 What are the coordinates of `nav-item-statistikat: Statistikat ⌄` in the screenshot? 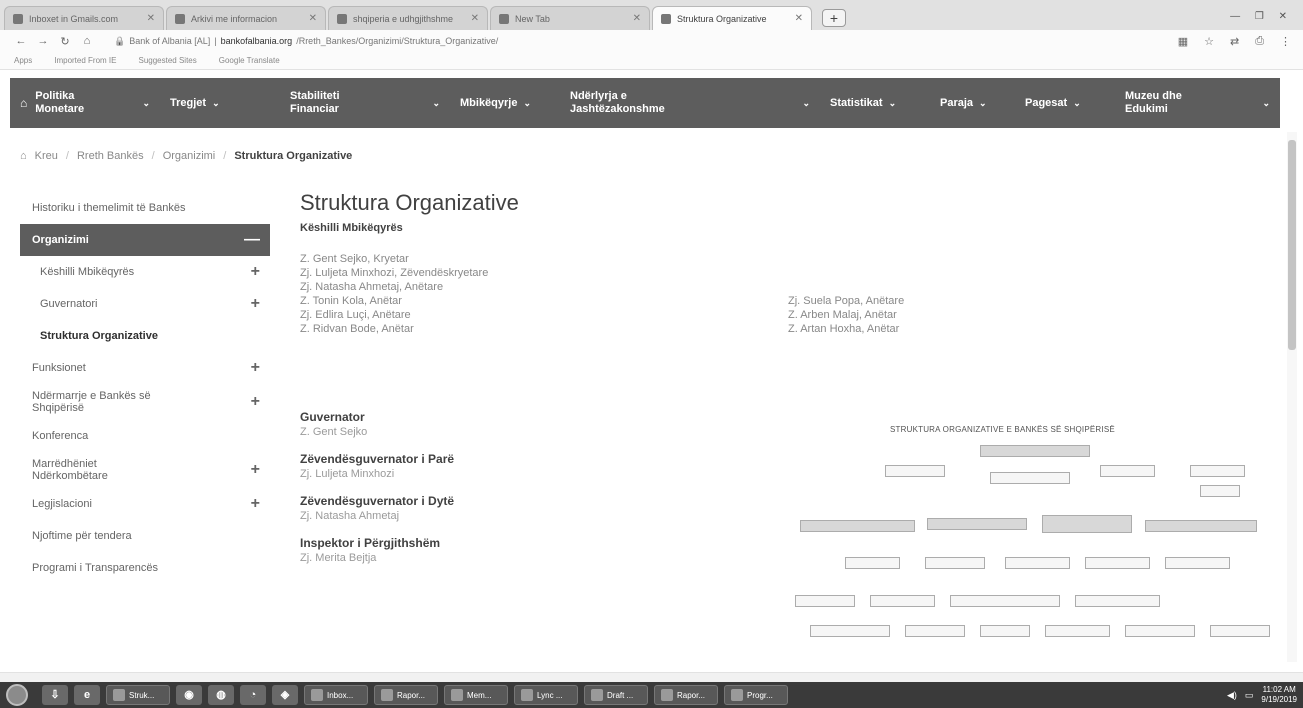 It's located at (875, 103).